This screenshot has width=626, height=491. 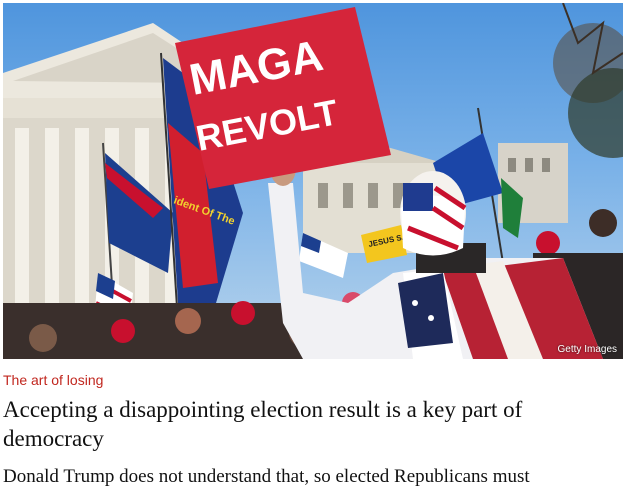 What do you see at coordinates (588, 80) in the screenshot?
I see `tree` at bounding box center [588, 80].